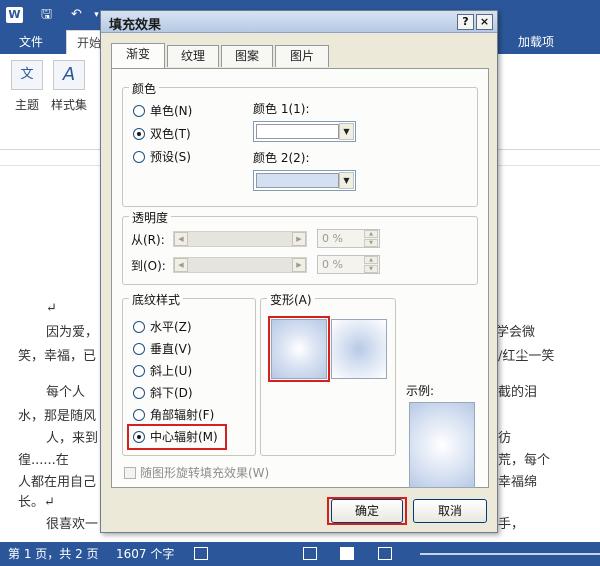 Image resolution: width=600 pixels, height=566 pixels. I want to click on radio-one-color: 单色(N), so click(162, 111).